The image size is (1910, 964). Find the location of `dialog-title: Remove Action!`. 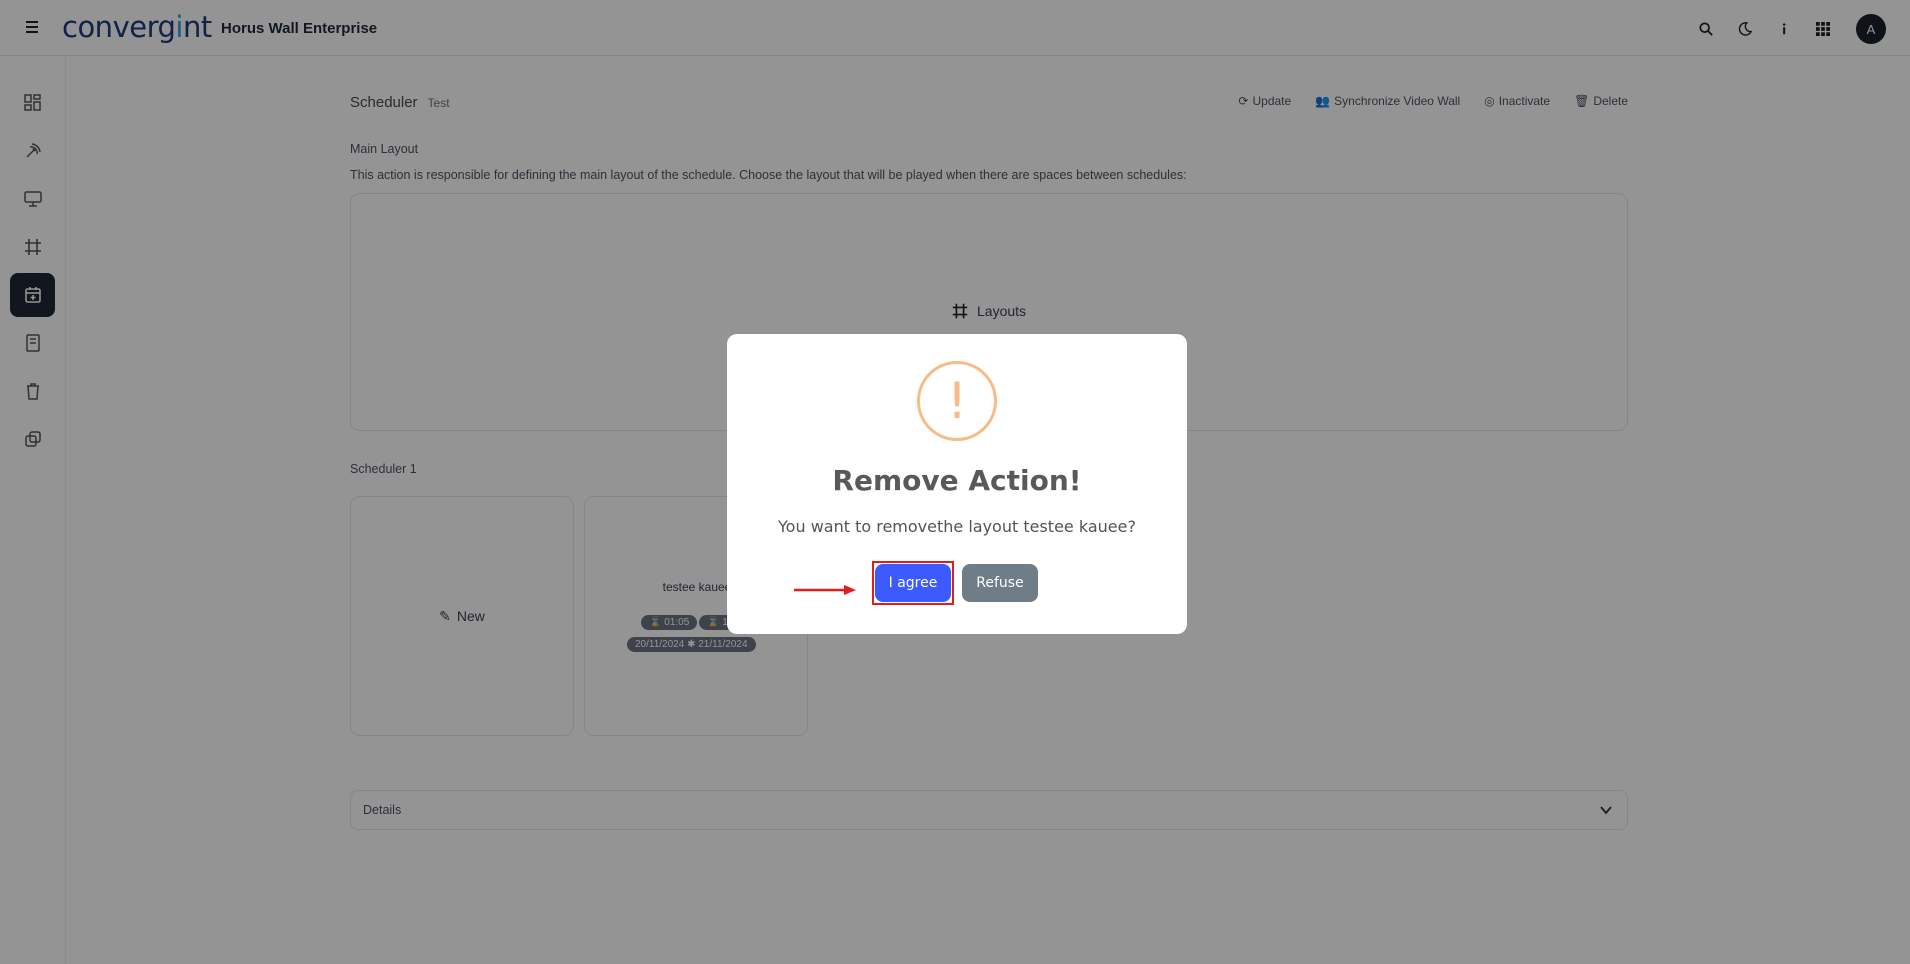

dialog-title: Remove Action! is located at coordinates (957, 480).